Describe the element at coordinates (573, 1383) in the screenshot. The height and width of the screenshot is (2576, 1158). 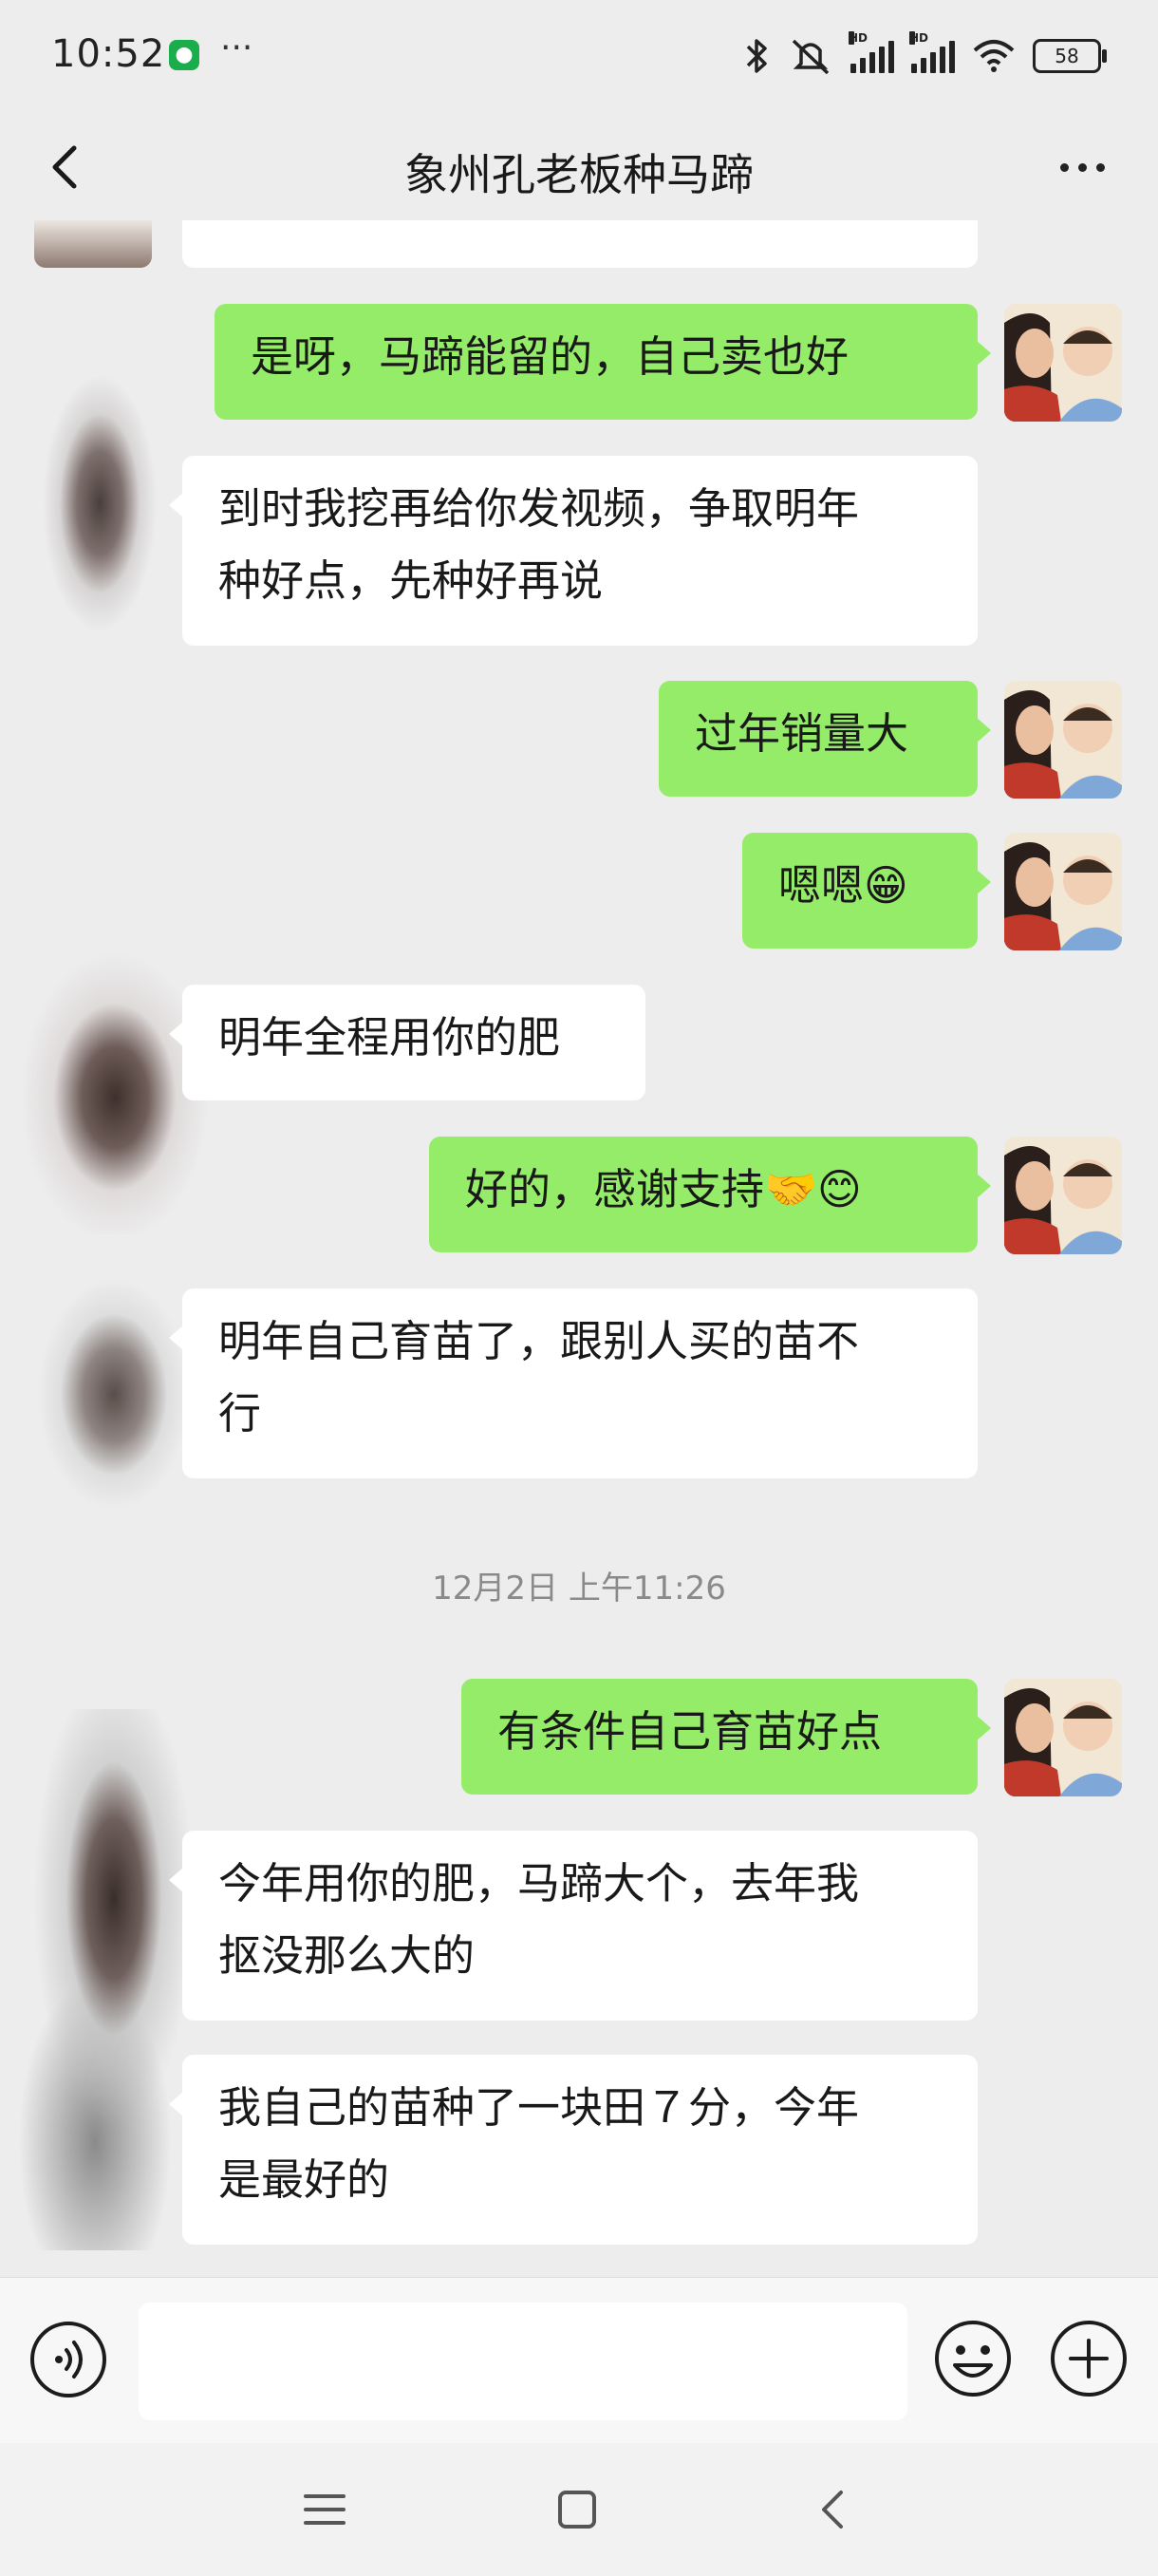
I see `message-bubble-incoming: 明年自己育苗了，跟别人买的苗不 行` at that location.